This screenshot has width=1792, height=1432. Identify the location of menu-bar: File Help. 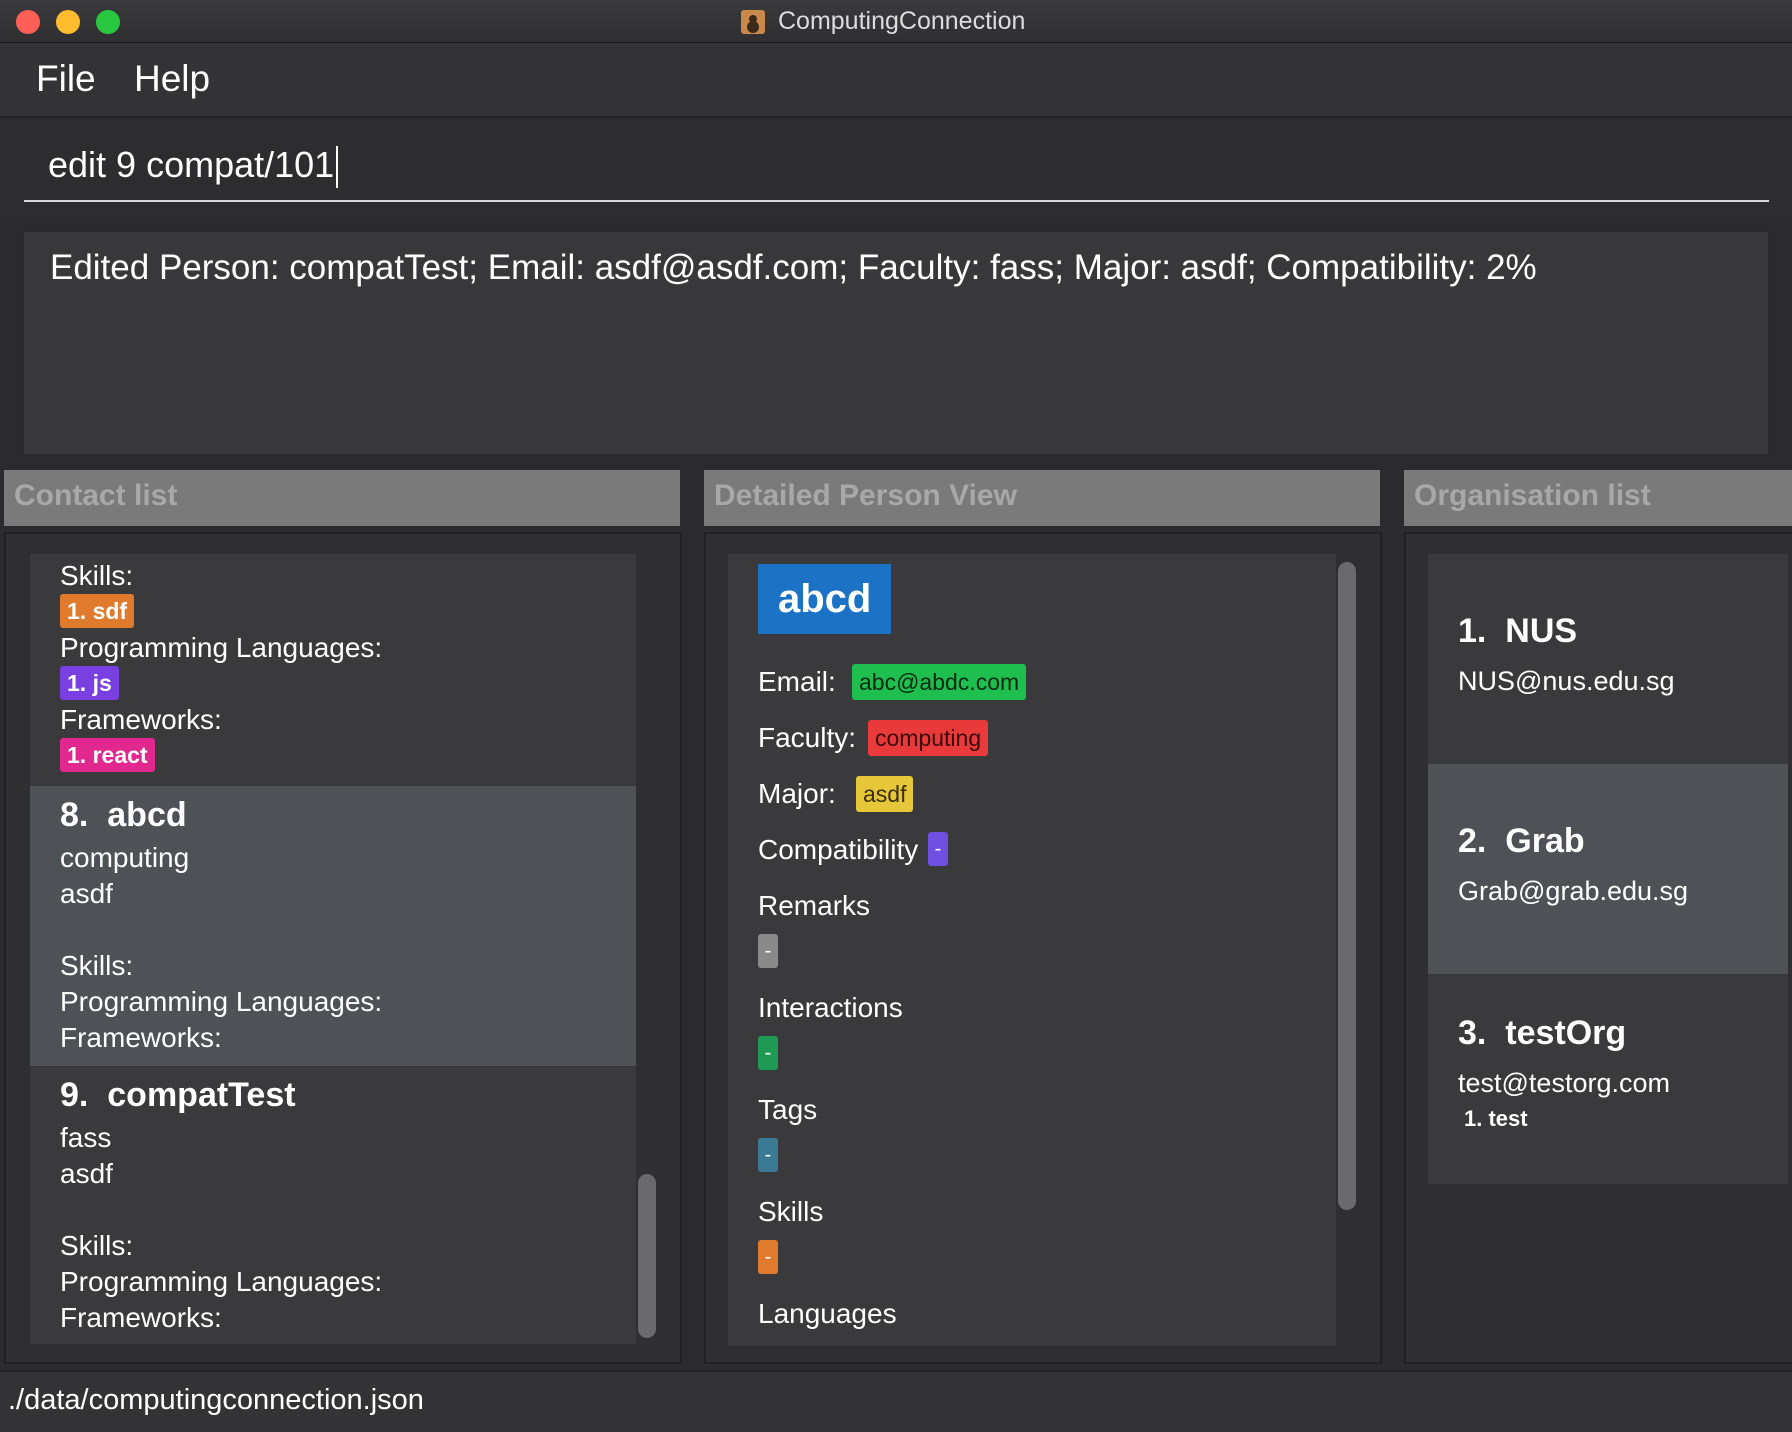
(896, 80).